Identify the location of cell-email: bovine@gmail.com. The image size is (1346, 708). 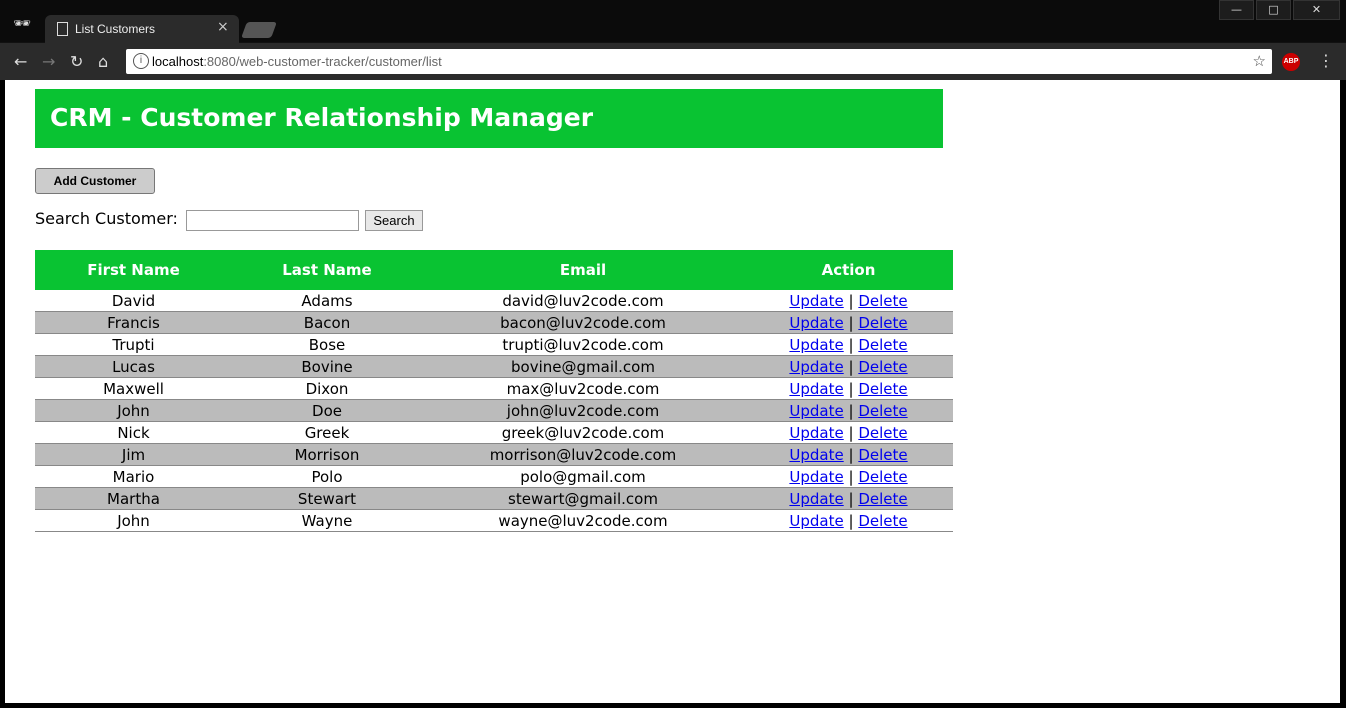
(583, 366).